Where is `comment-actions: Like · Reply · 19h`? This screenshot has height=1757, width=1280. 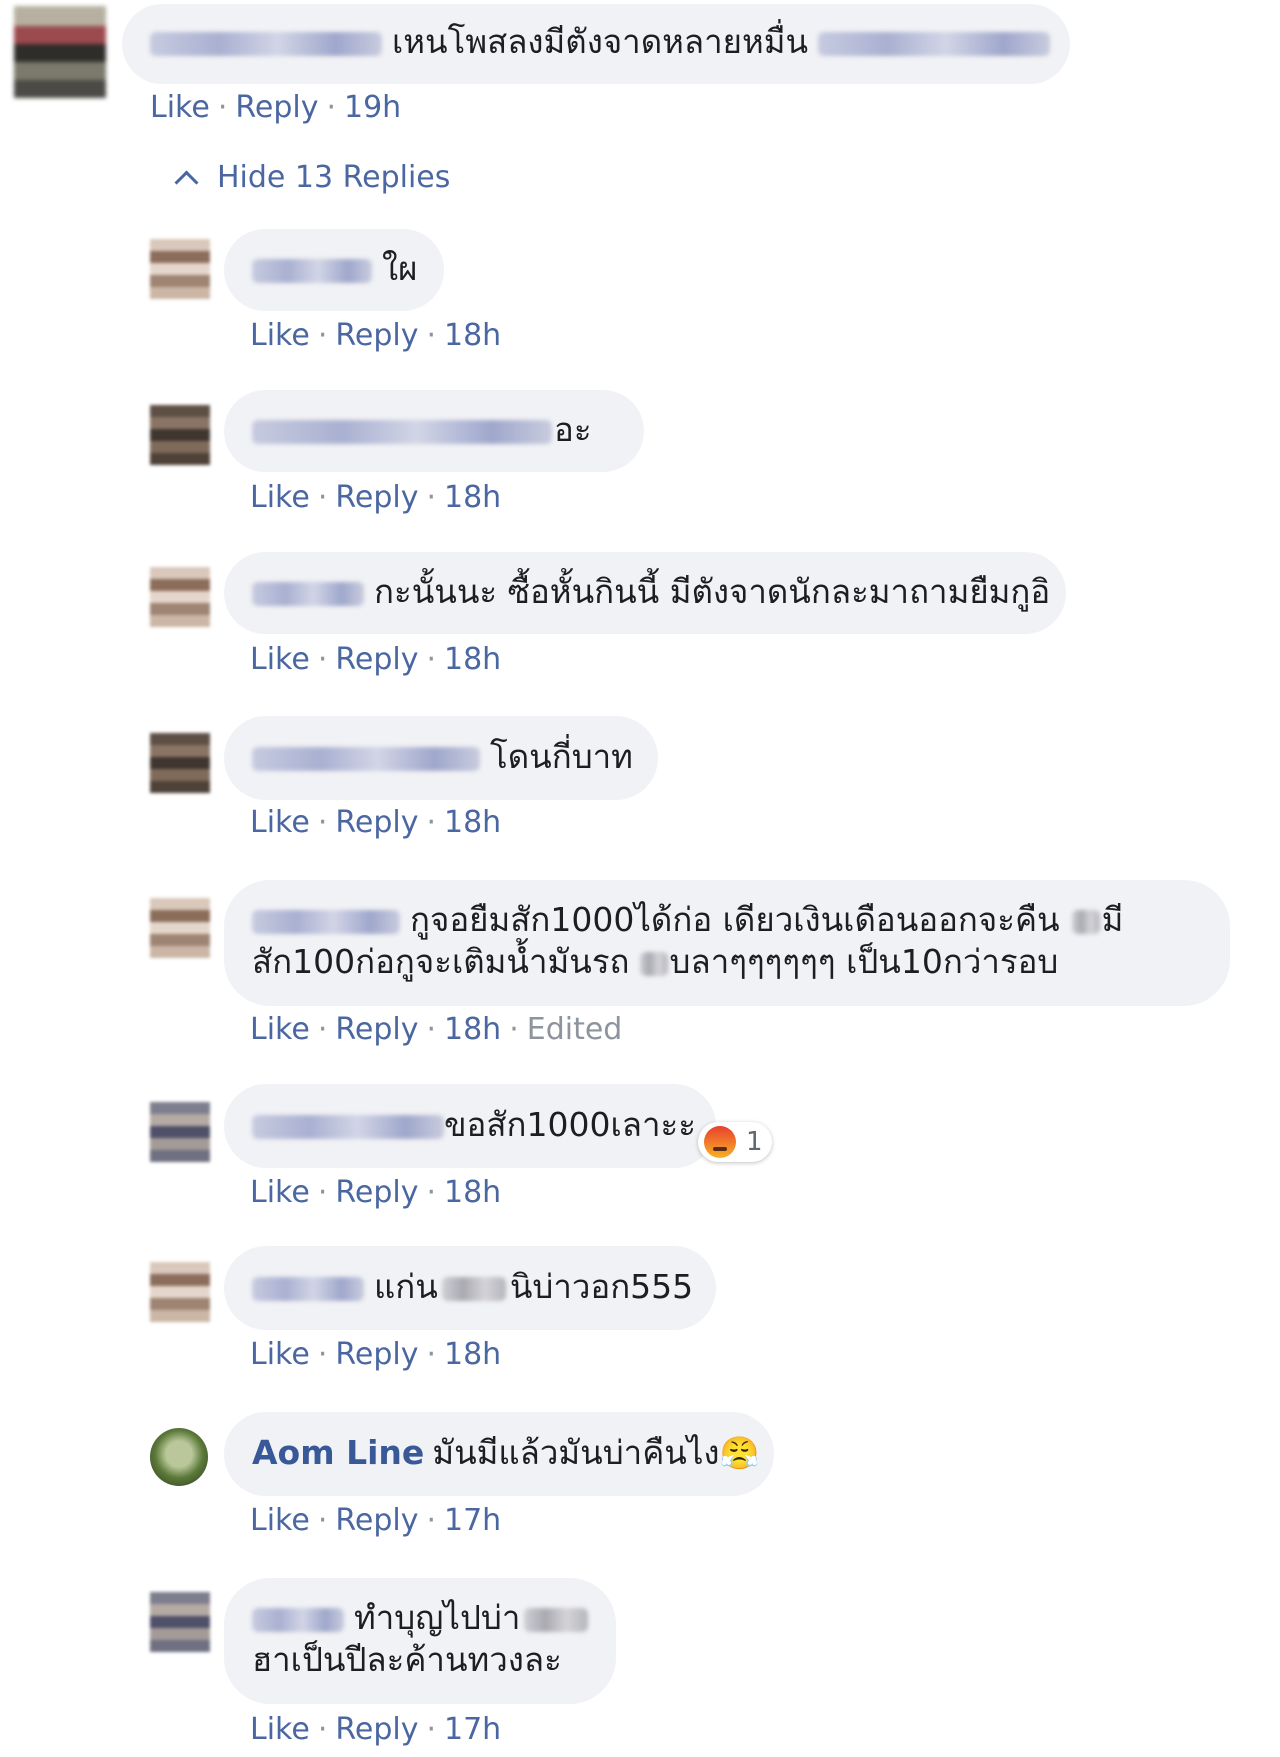
comment-actions: Like · Reply · 19h is located at coordinates (276, 107).